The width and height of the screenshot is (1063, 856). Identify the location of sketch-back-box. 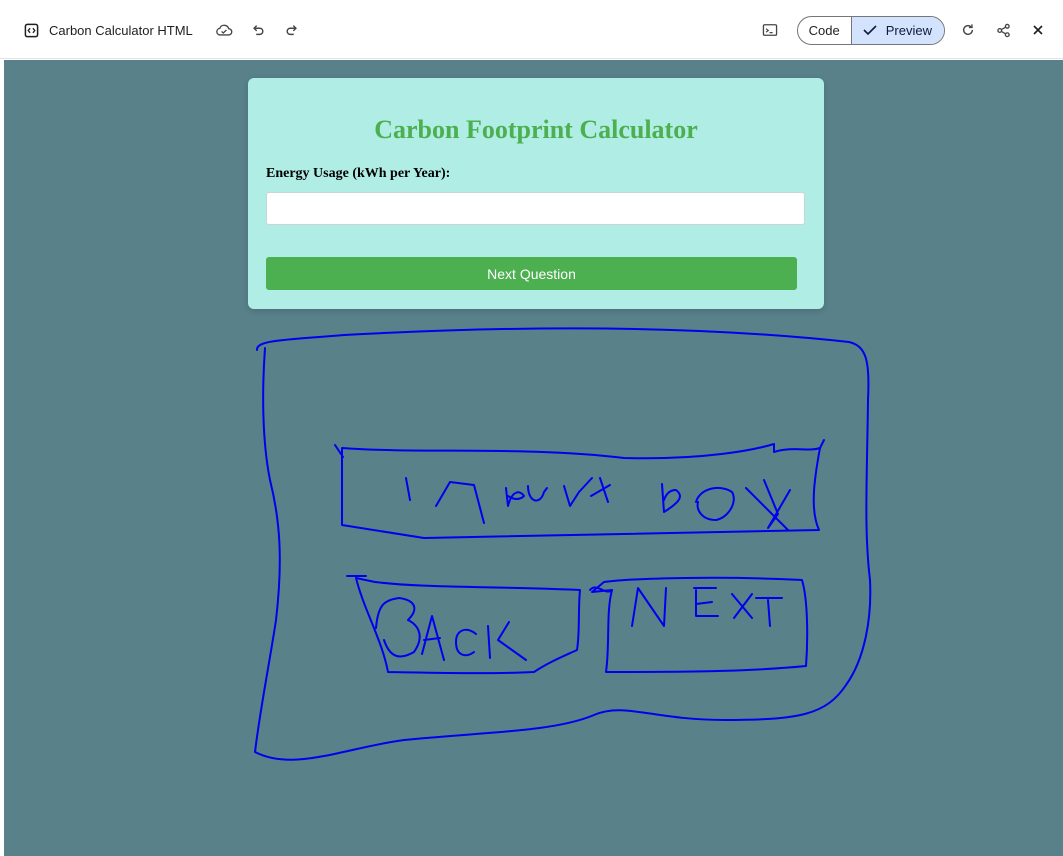
(468, 626).